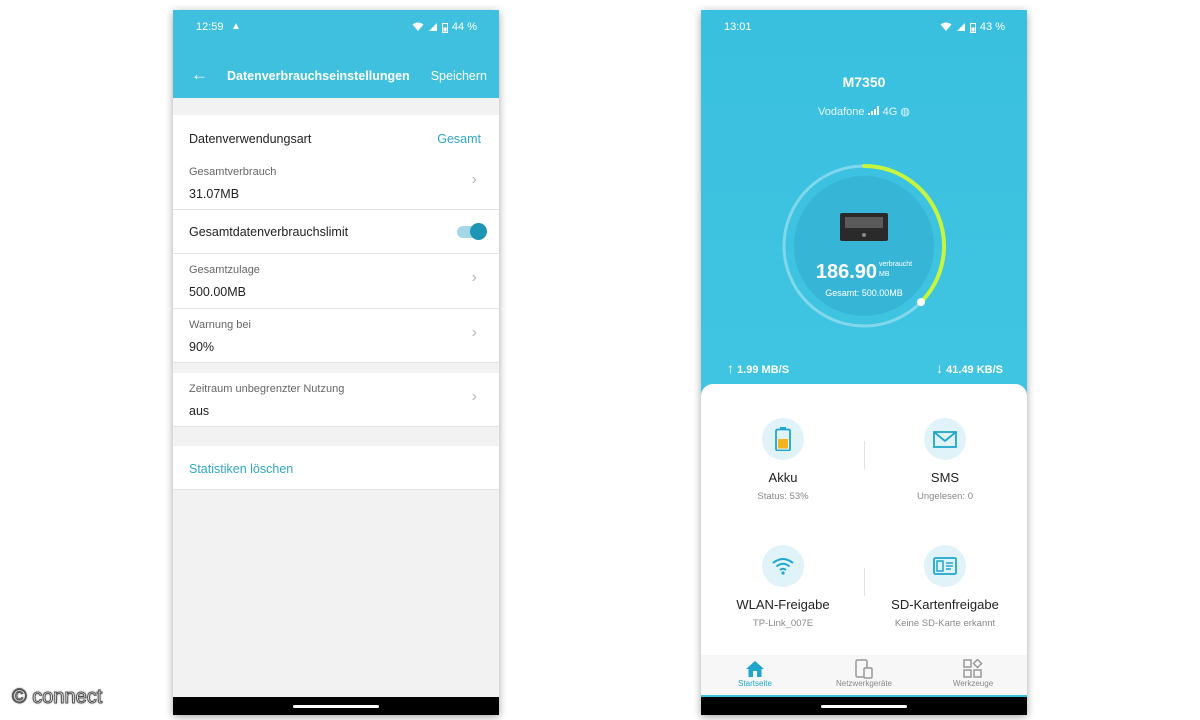 The image size is (1200, 720). What do you see at coordinates (336, 336) in the screenshot?
I see `warning-row: Warnung bei 90% ›` at bounding box center [336, 336].